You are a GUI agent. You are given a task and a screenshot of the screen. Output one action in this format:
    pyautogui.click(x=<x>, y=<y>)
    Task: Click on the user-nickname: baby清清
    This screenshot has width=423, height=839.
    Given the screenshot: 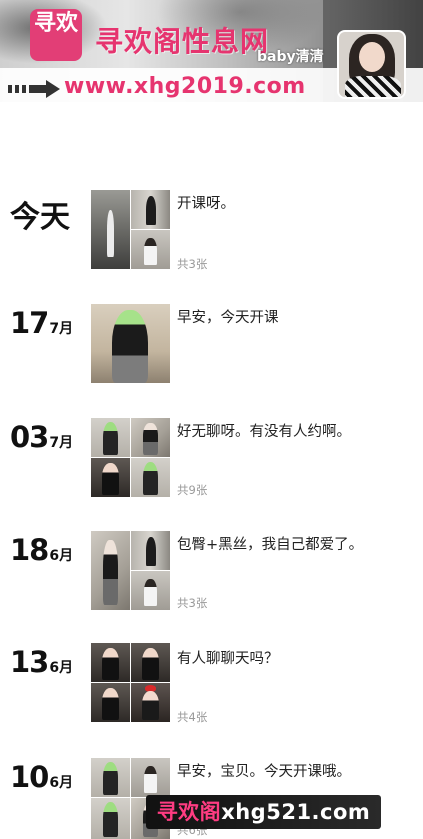 What is the action you would take?
    pyautogui.click(x=290, y=56)
    